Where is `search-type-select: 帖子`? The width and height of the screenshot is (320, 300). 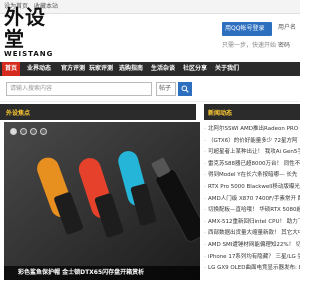
search-type-select: 帖子 is located at coordinates (166, 89).